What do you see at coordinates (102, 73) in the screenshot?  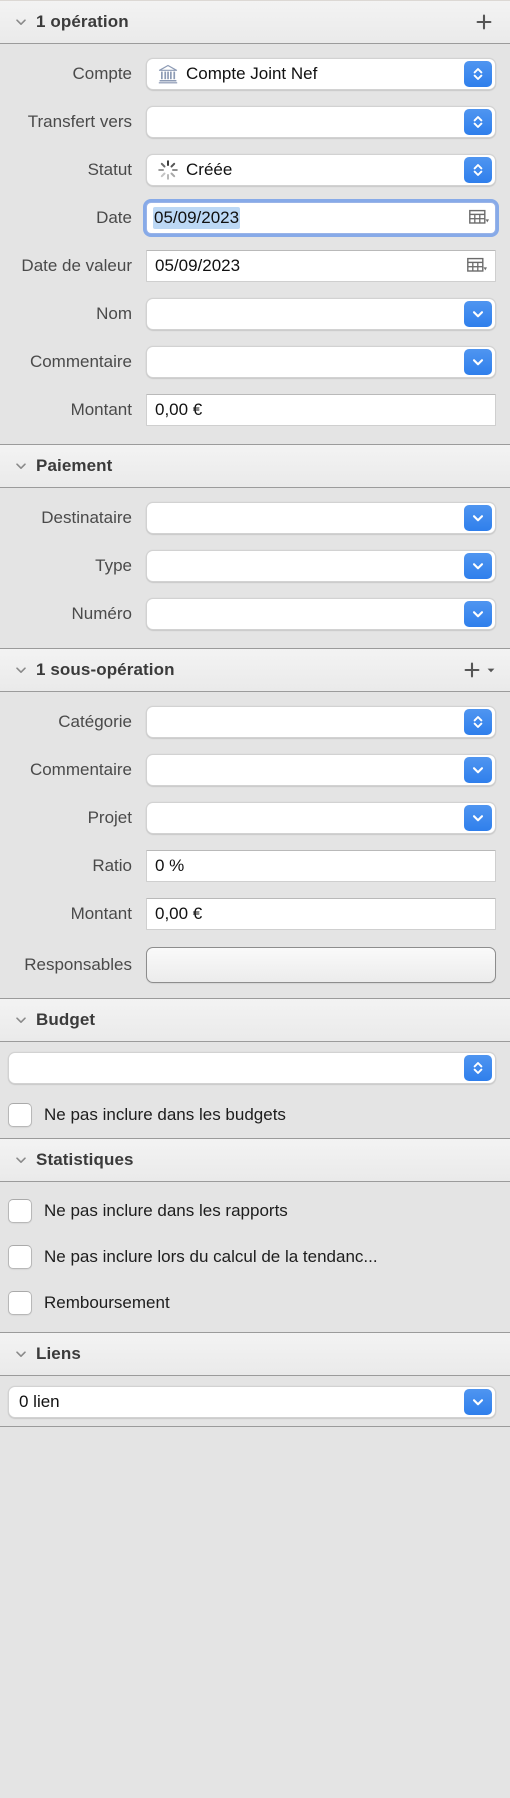 I see `label-compte: Compte` at bounding box center [102, 73].